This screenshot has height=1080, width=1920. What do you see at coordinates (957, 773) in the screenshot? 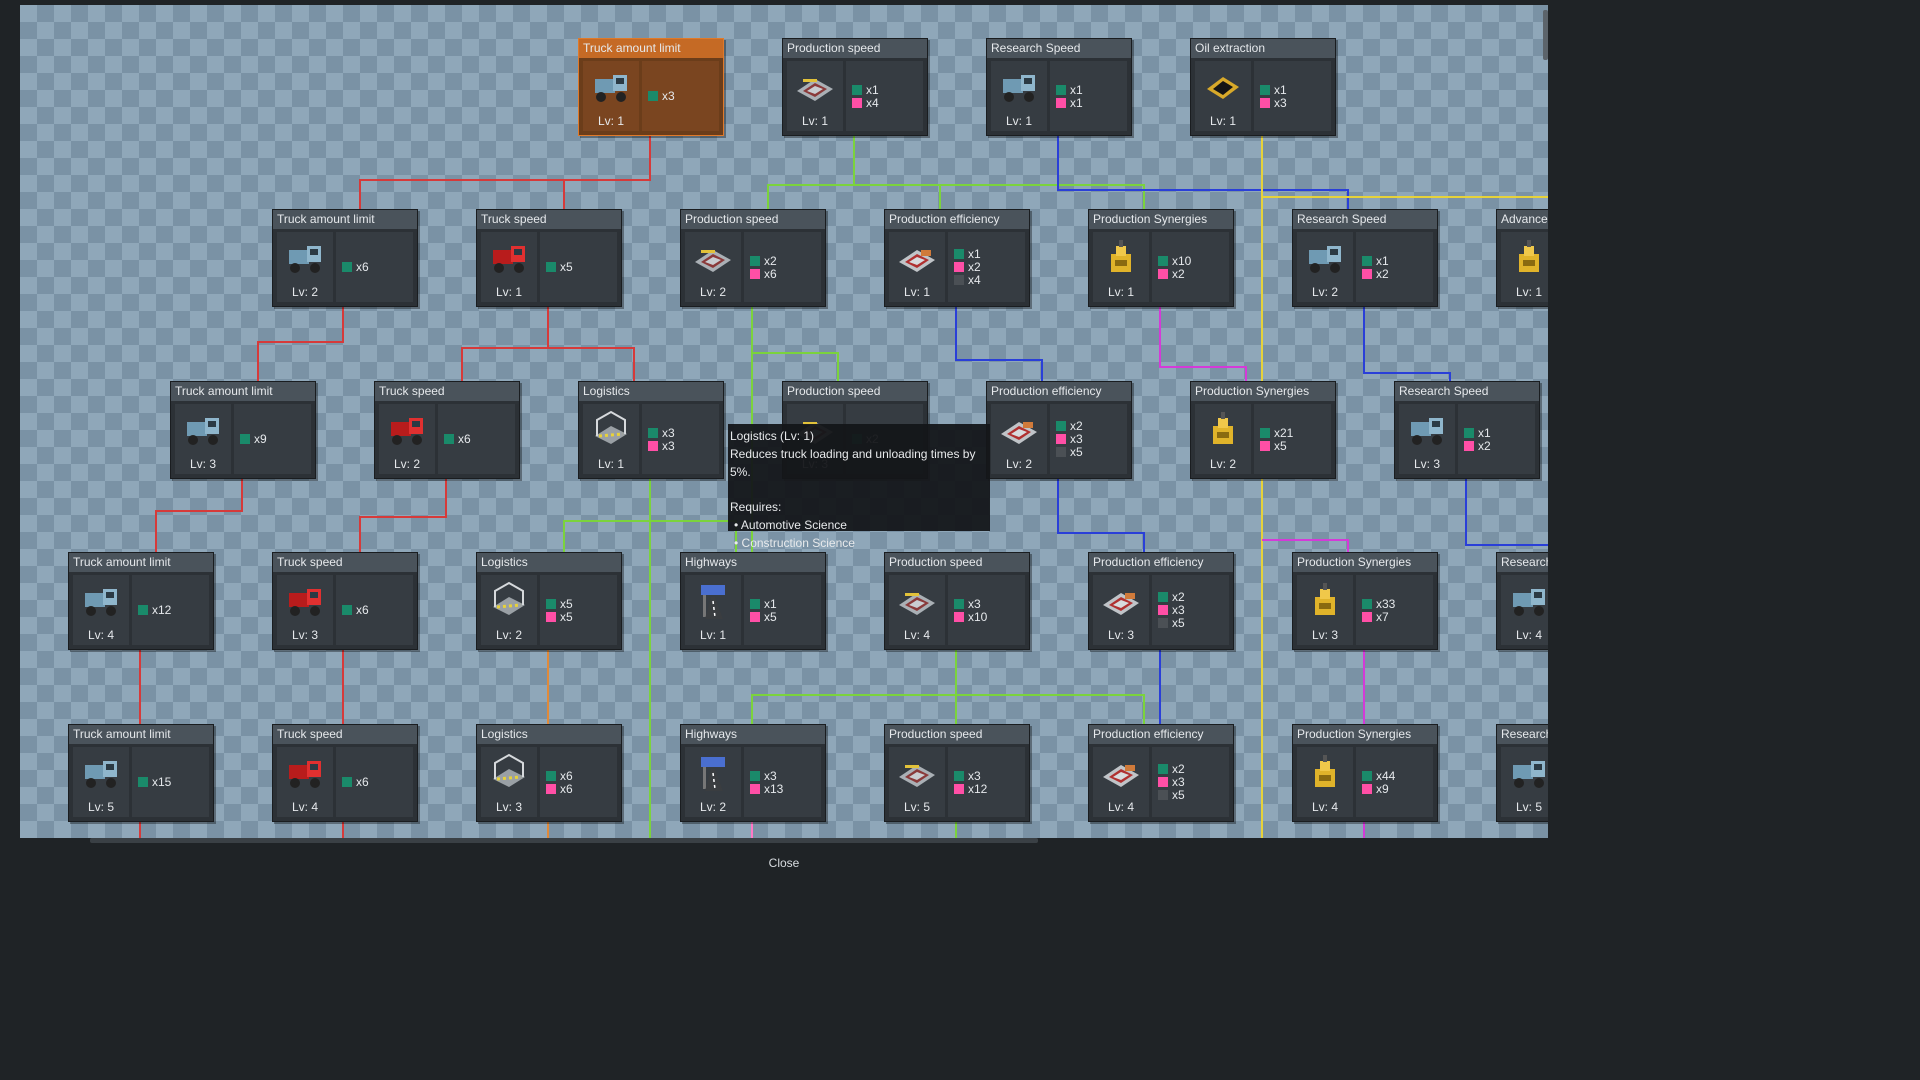
I see `tech-node: Production speed Lv: 5 x3 x12` at bounding box center [957, 773].